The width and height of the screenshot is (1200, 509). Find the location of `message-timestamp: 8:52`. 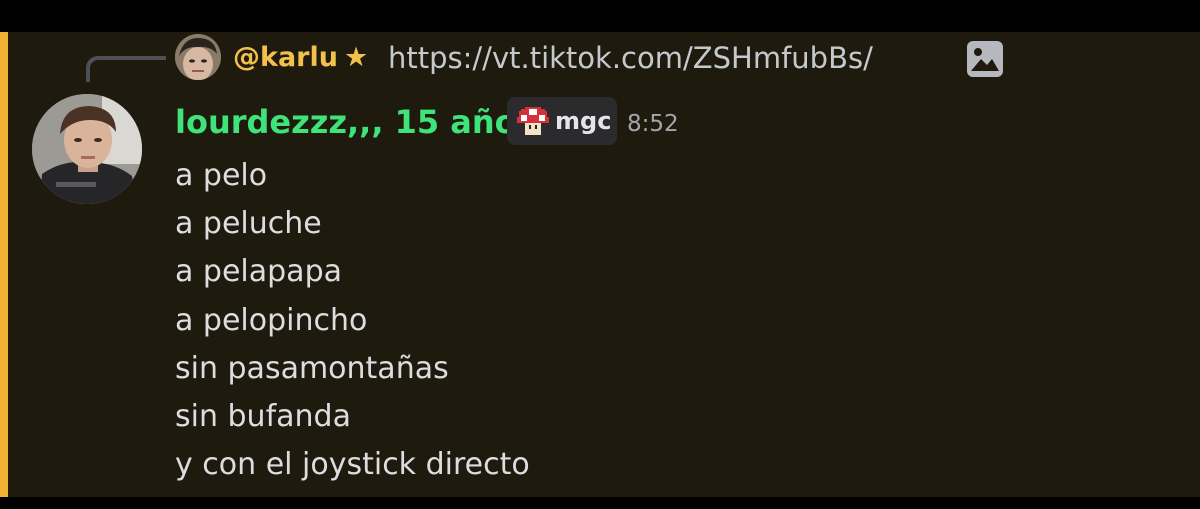

message-timestamp: 8:52 is located at coordinates (653, 124).